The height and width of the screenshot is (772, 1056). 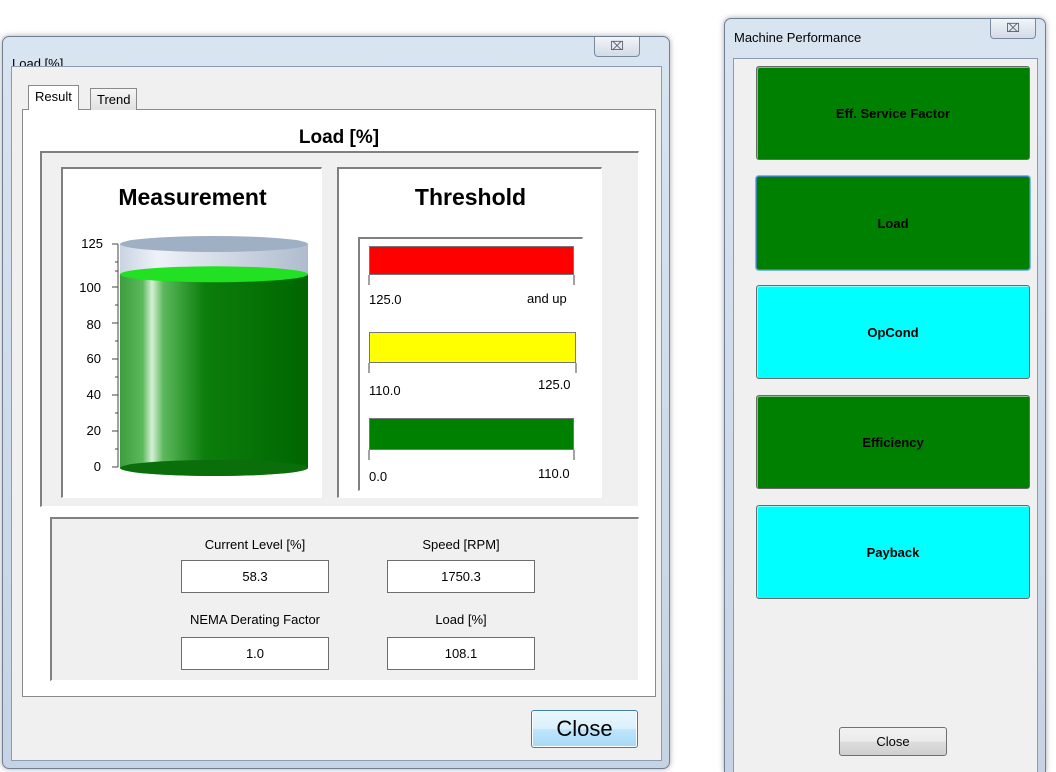 I want to click on machine-performance-close-button: Close, so click(x=893, y=741).